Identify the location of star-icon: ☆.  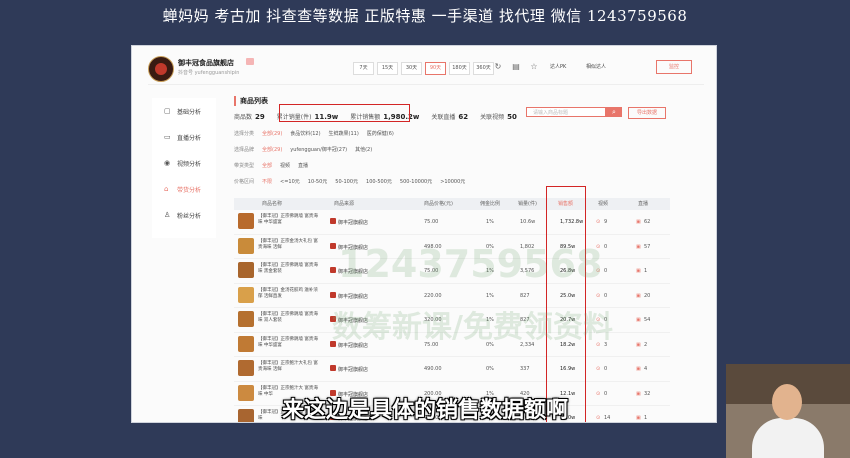
(534, 67).